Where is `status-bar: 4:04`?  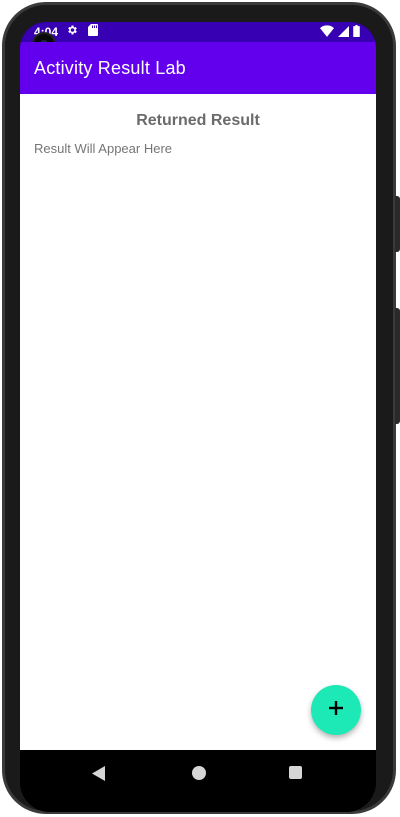 status-bar: 4:04 is located at coordinates (198, 32).